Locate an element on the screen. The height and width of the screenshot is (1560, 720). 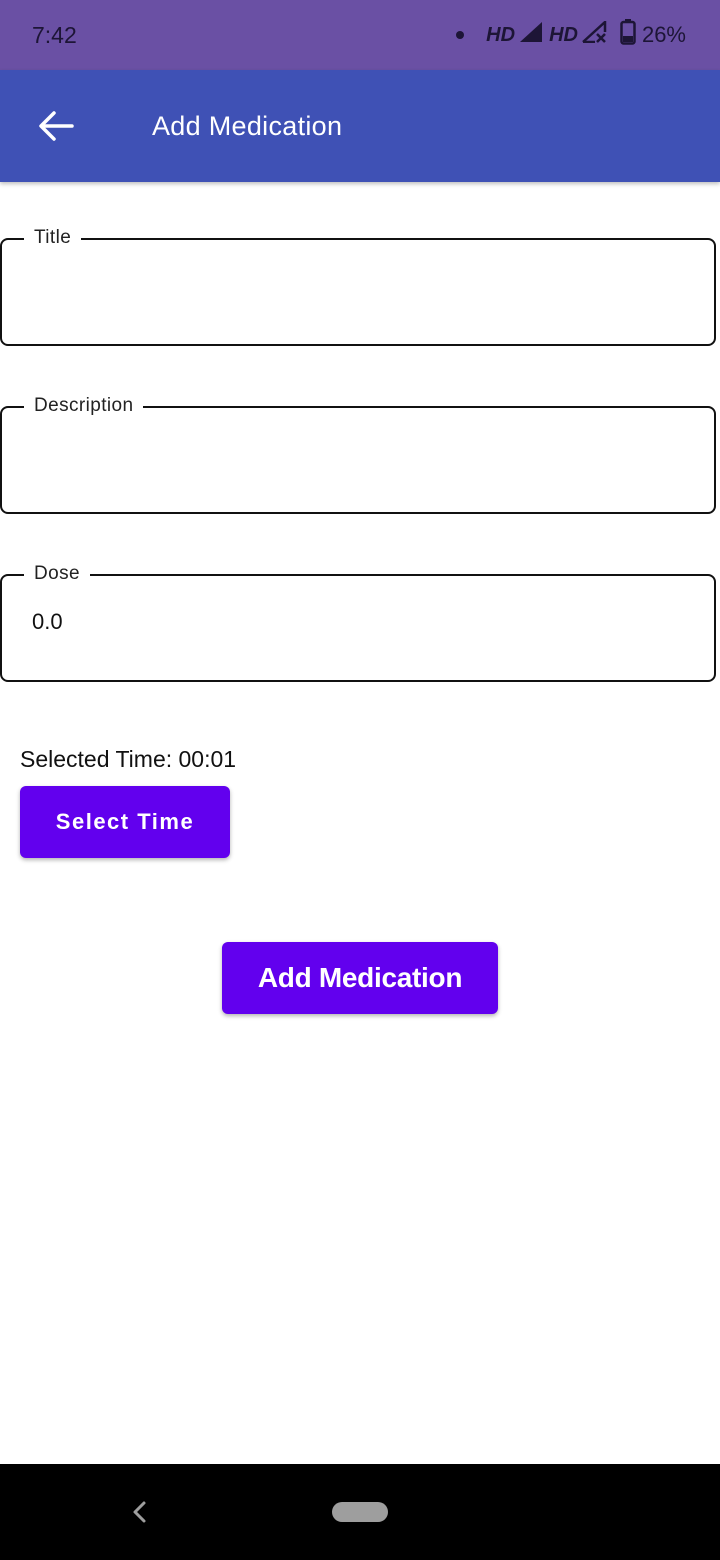
arrow-back-icon is located at coordinates (56, 126).